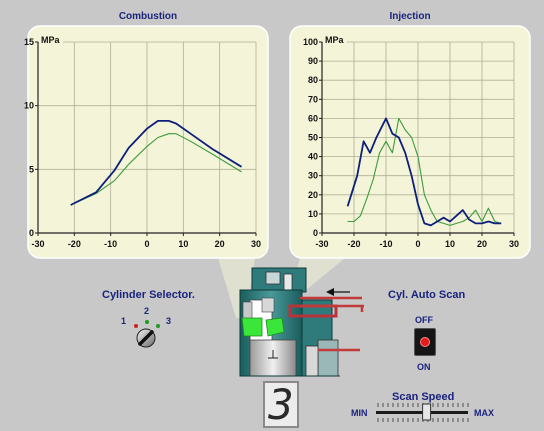 Image resolution: width=544 pixels, height=431 pixels. I want to click on scan-speed-track, so click(422, 412).